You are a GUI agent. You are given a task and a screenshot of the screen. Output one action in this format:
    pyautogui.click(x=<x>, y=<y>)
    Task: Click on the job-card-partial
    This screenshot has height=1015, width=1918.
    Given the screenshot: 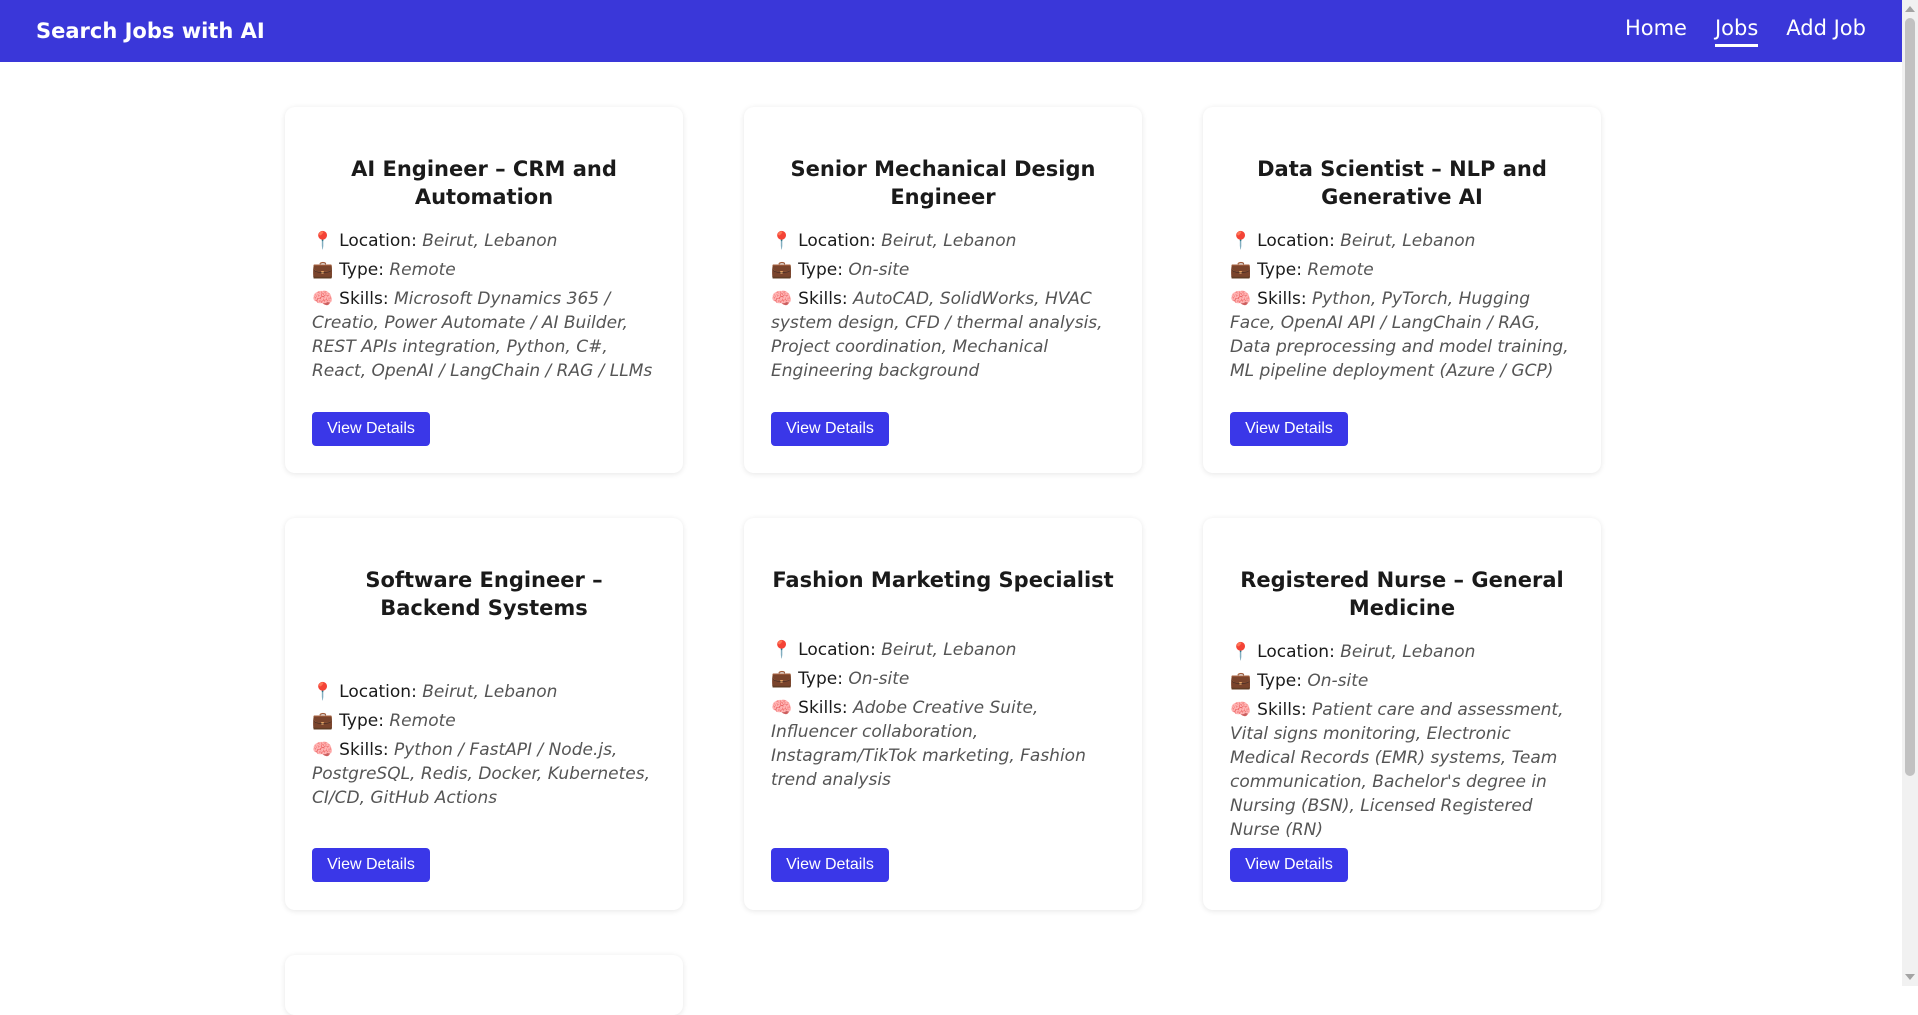 What is the action you would take?
    pyautogui.click(x=484, y=985)
    